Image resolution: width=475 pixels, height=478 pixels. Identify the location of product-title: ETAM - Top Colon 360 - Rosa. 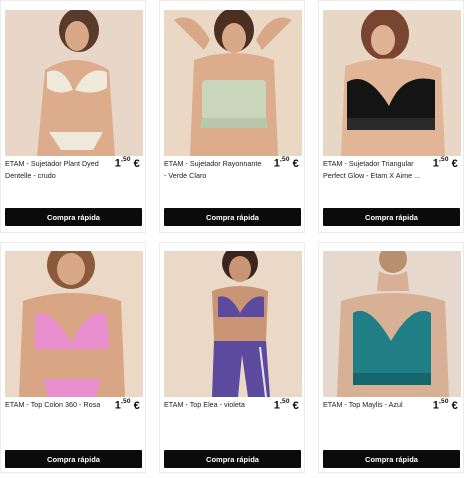
(55, 405).